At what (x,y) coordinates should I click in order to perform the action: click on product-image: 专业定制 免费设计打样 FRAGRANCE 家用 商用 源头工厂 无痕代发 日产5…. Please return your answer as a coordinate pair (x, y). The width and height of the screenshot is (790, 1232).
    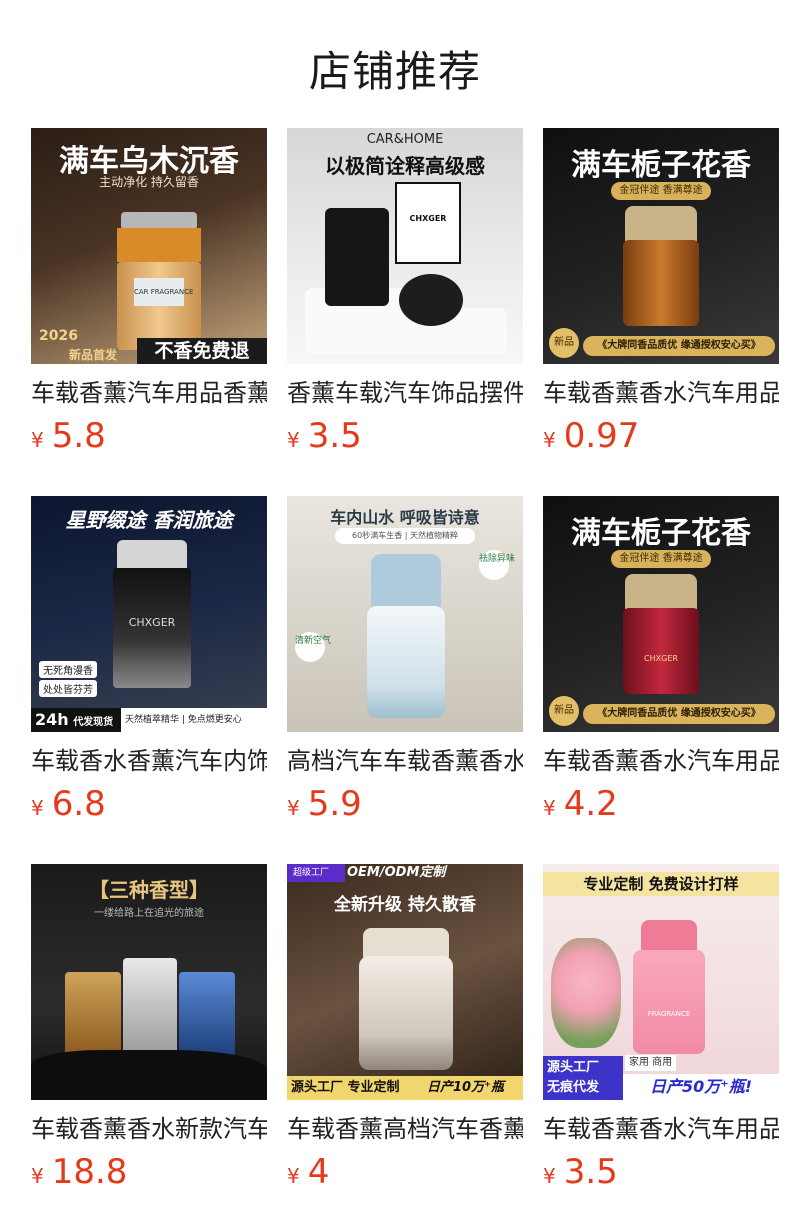
    Looking at the image, I should click on (661, 982).